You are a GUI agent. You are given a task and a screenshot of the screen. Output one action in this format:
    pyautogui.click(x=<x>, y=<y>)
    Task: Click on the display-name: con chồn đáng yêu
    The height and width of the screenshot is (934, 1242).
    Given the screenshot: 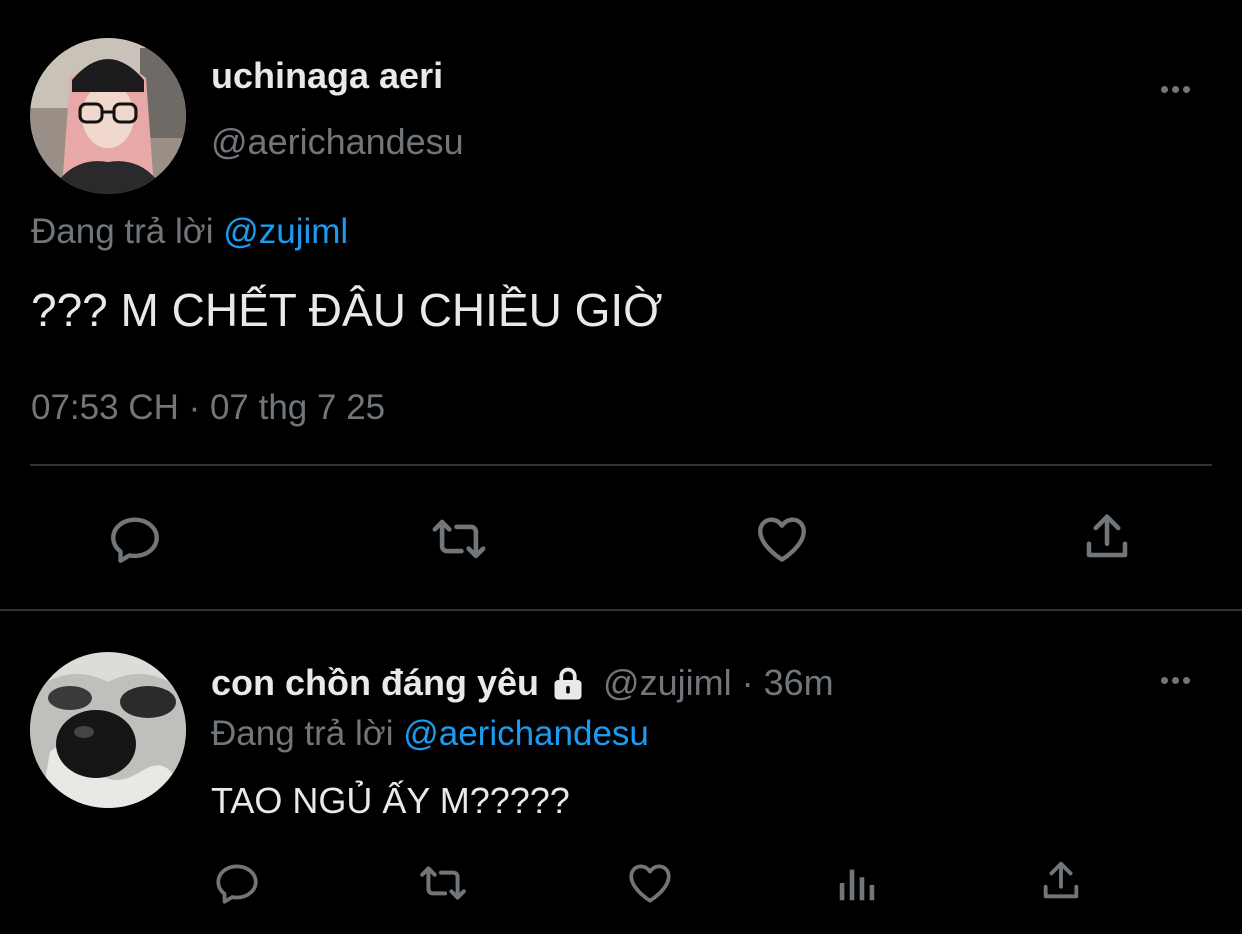 What is the action you would take?
    pyautogui.click(x=375, y=683)
    